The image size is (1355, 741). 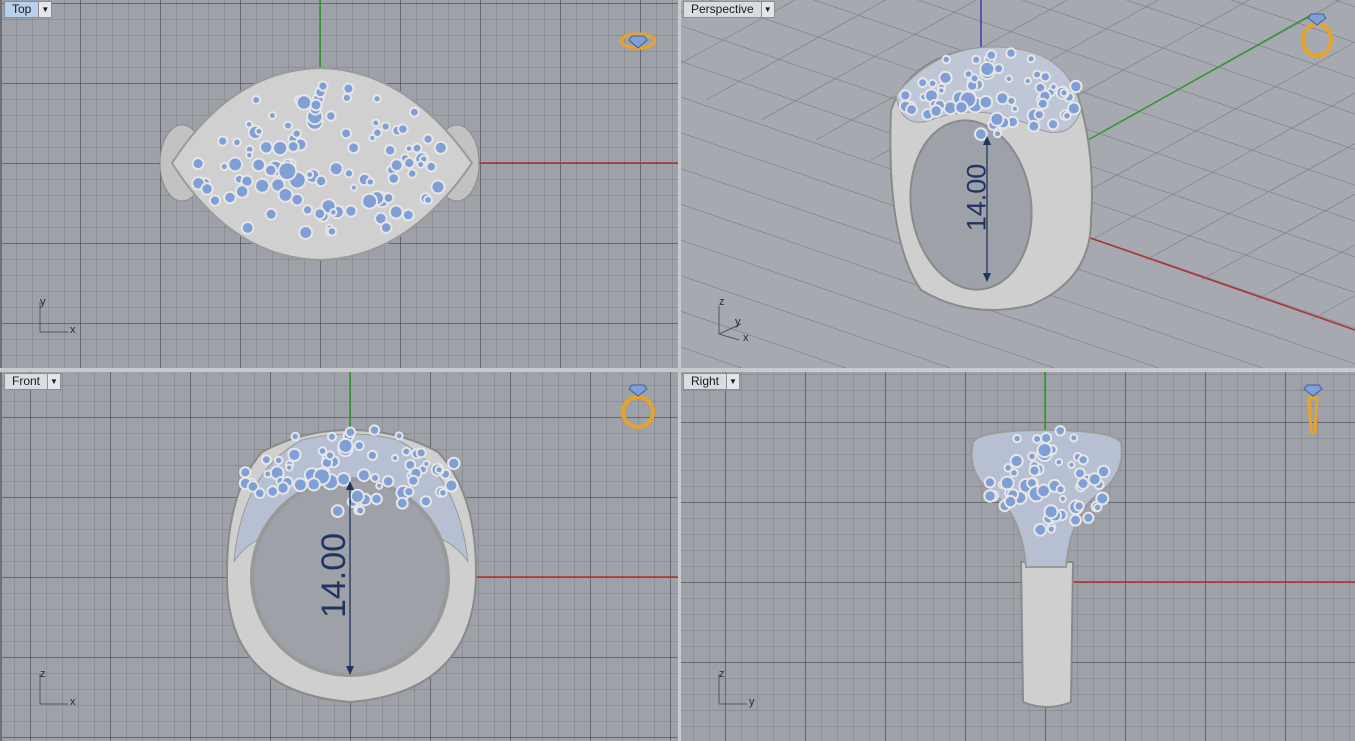 What do you see at coordinates (1162, 540) in the screenshot?
I see `right-view-scene` at bounding box center [1162, 540].